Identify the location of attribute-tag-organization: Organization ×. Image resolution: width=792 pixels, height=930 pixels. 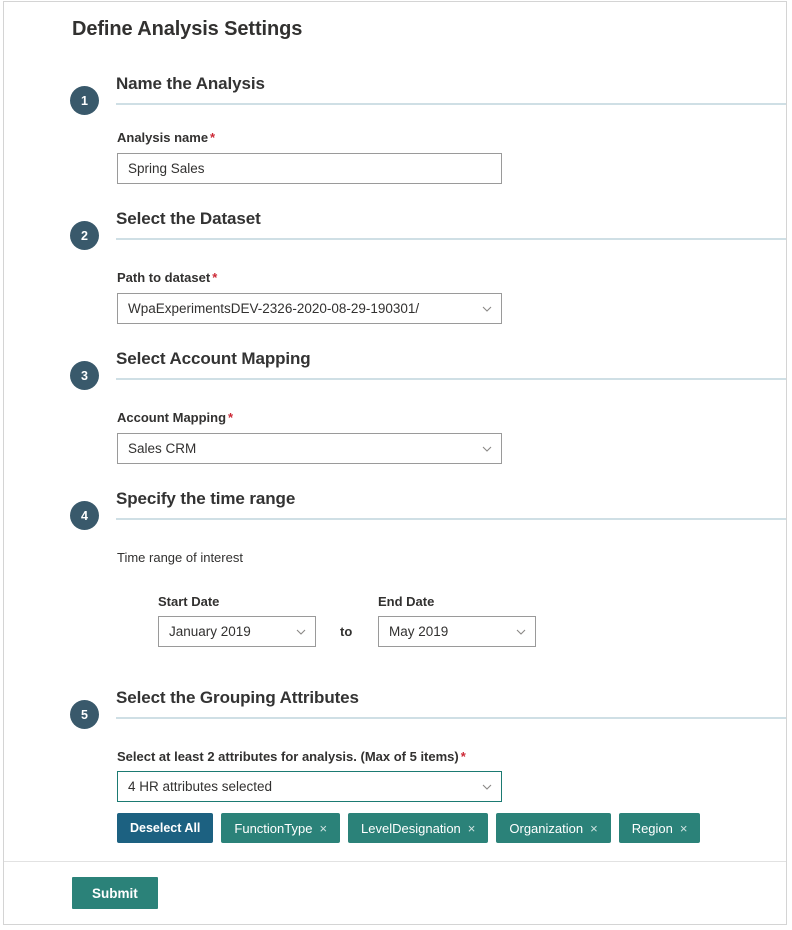
(553, 828).